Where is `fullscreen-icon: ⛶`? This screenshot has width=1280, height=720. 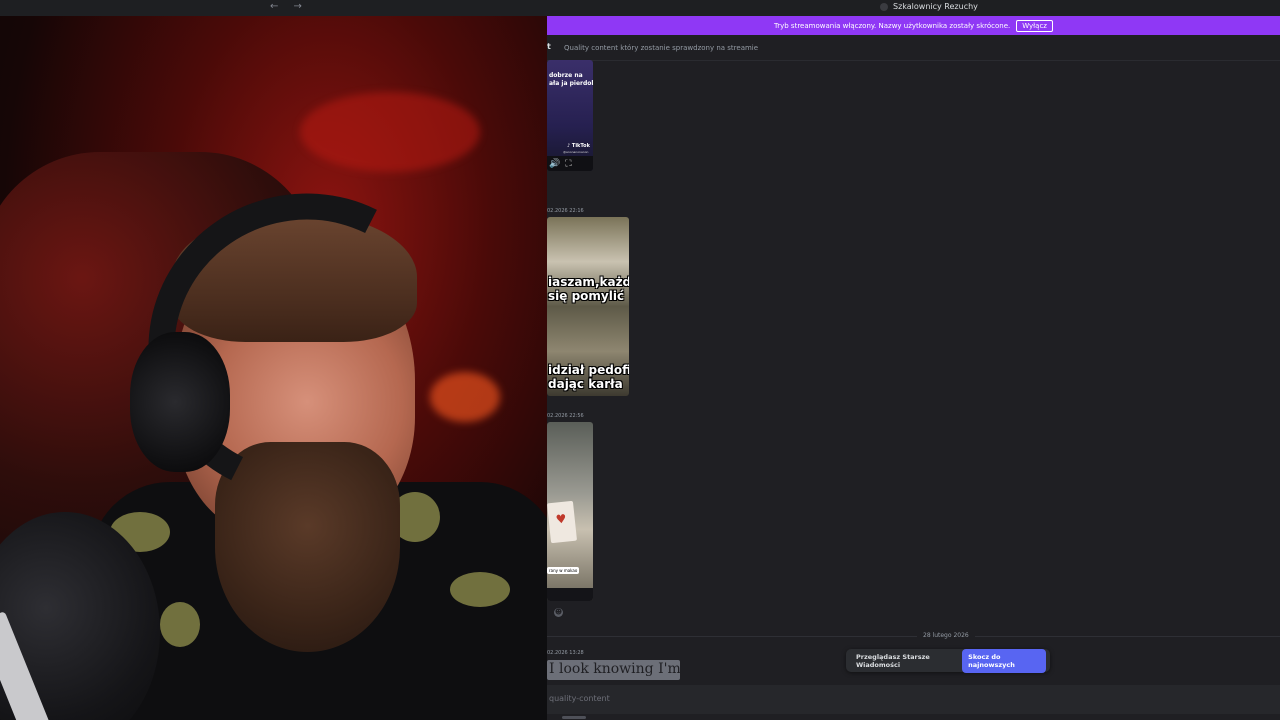
fullscreen-icon: ⛶ is located at coordinates (568, 164).